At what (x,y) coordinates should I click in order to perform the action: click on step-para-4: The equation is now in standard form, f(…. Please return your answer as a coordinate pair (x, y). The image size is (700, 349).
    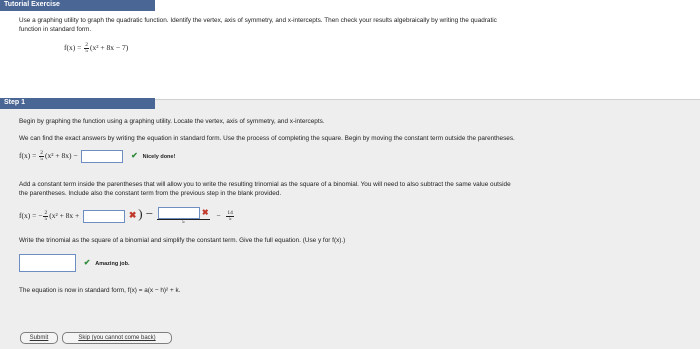
    Looking at the image, I should click on (100, 290).